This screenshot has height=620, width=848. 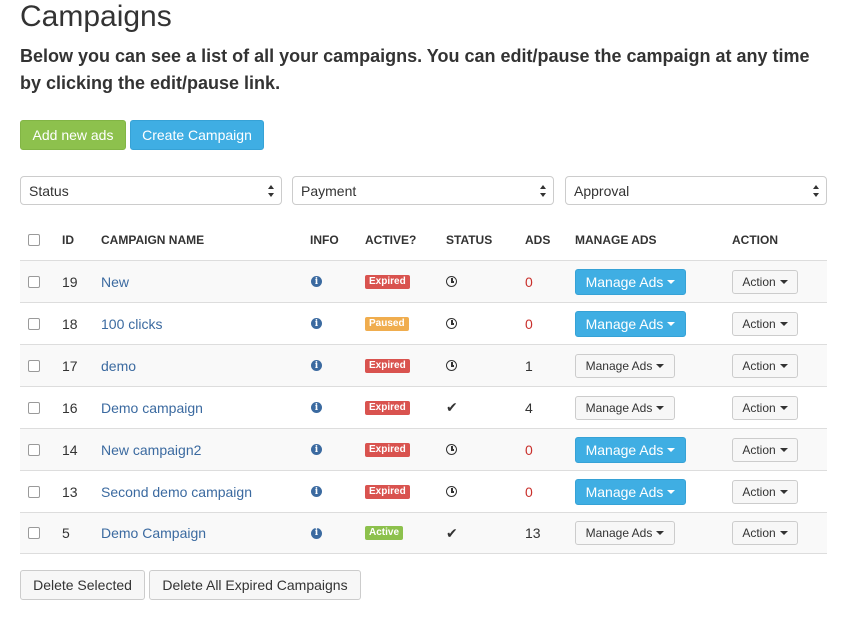 I want to click on add-new-ads-button: Add new ads, so click(x=73, y=135).